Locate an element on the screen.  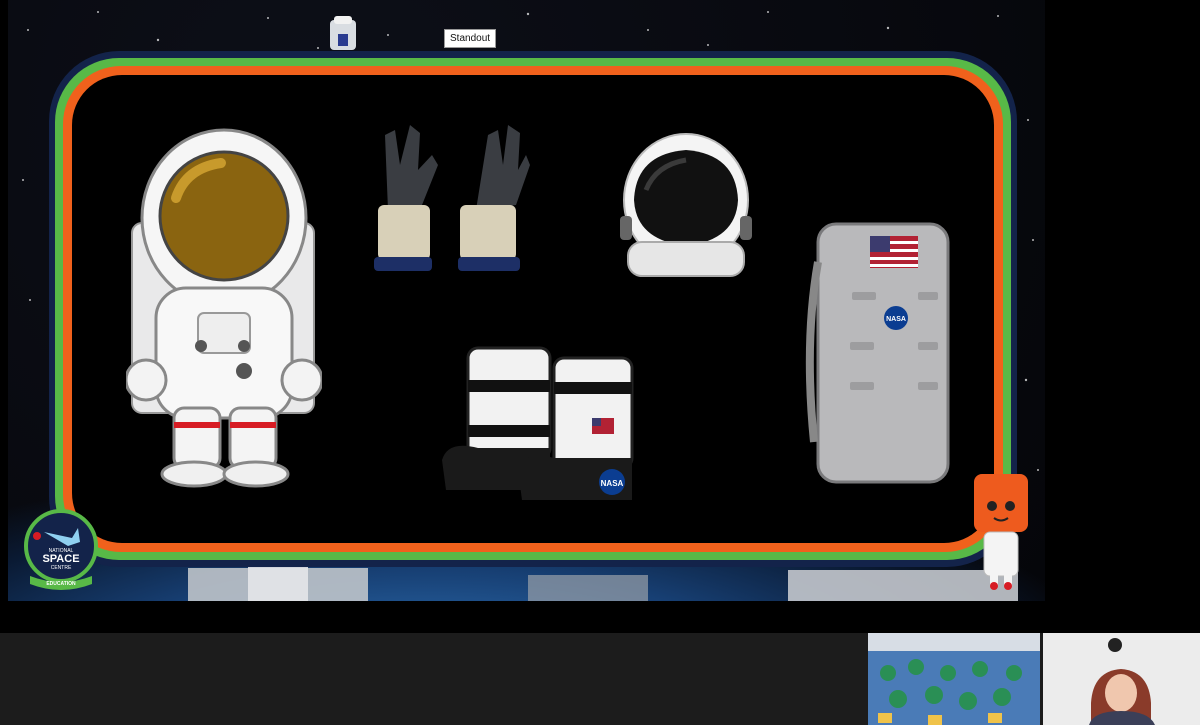
spacesuit-gloves-image is located at coordinates (452, 198).